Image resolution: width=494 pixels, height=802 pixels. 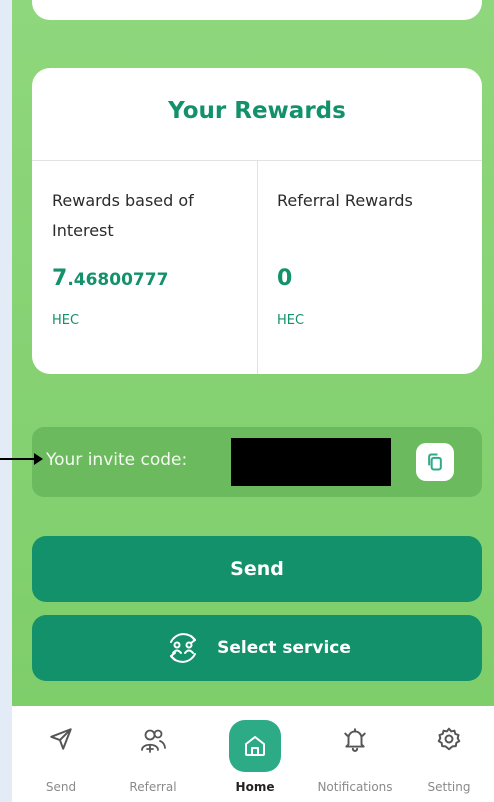 I want to click on bottom-navigation: Send Referral Home Notifications Setting, so click(x=253, y=754).